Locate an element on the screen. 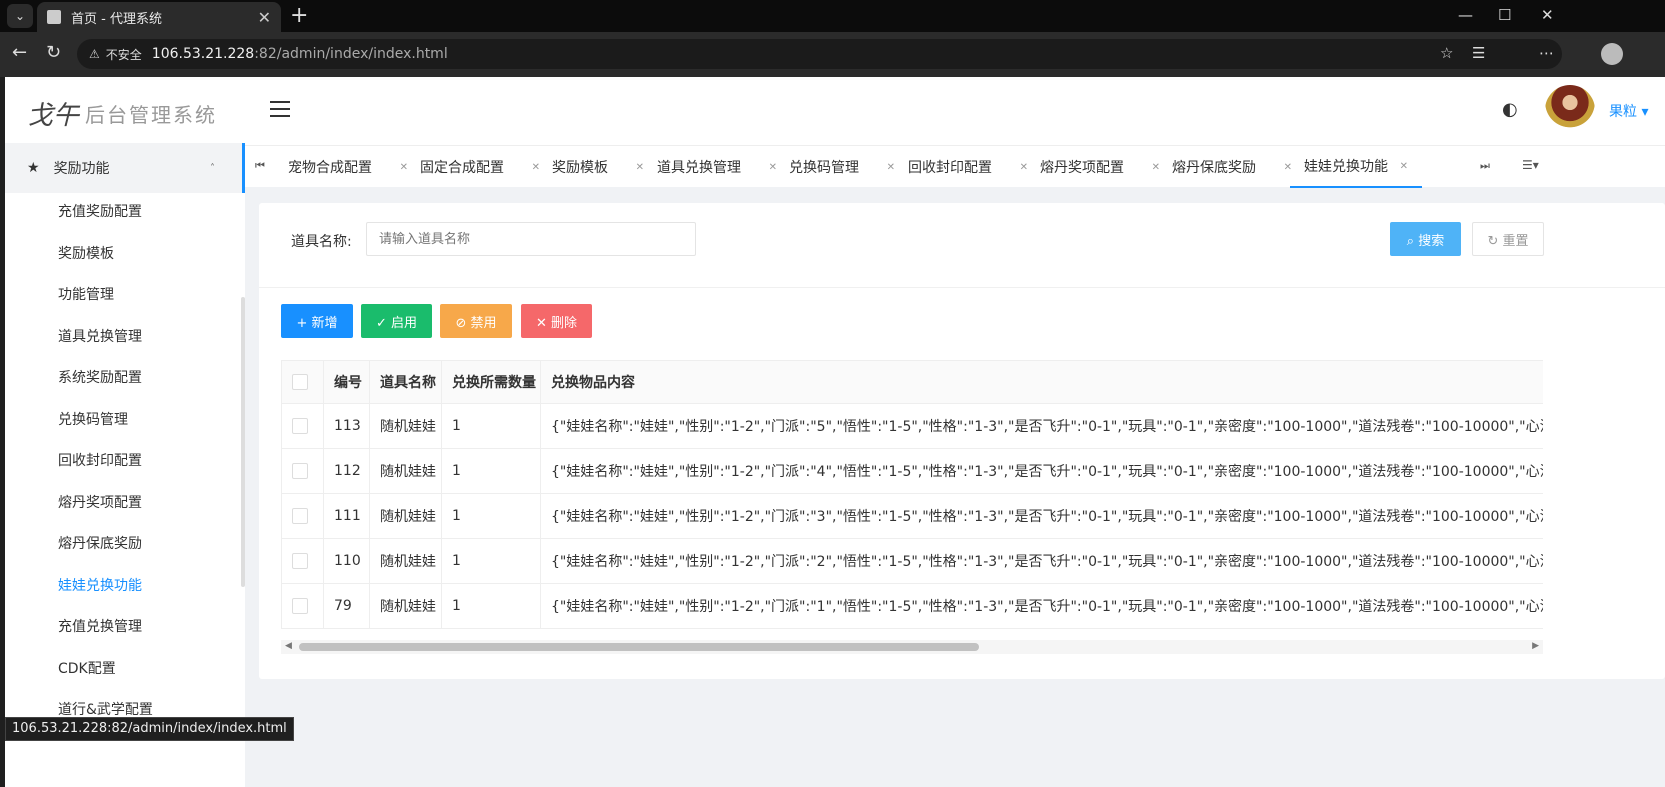  tab-label: 娃娃兑换功能 is located at coordinates (1346, 167).